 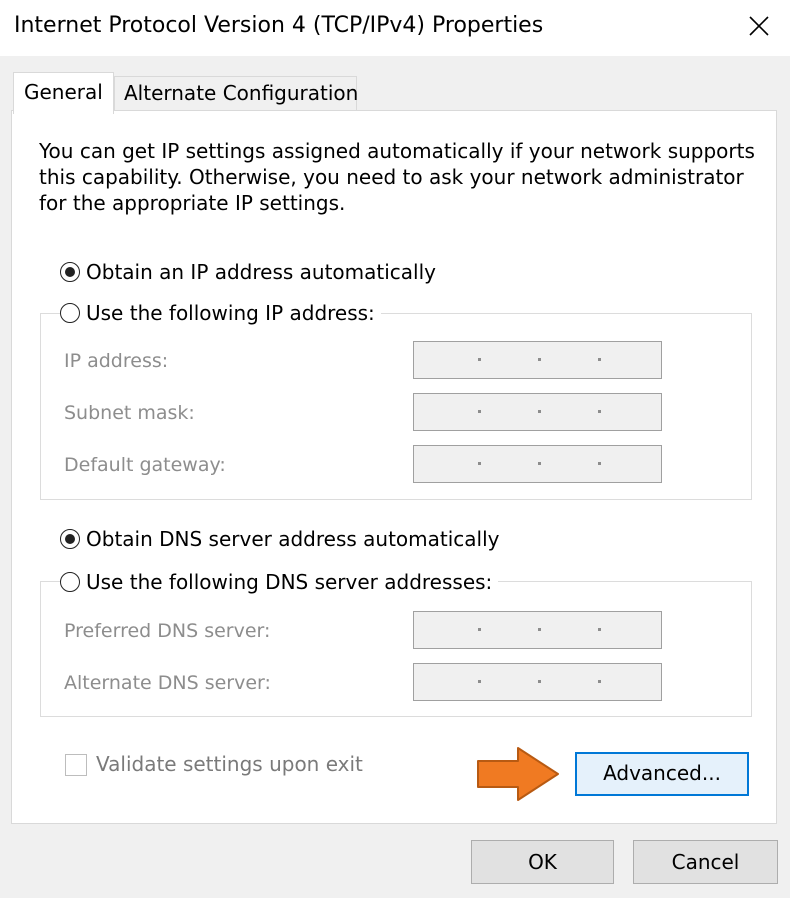 I want to click on ip-address-input, so click(x=537, y=360).